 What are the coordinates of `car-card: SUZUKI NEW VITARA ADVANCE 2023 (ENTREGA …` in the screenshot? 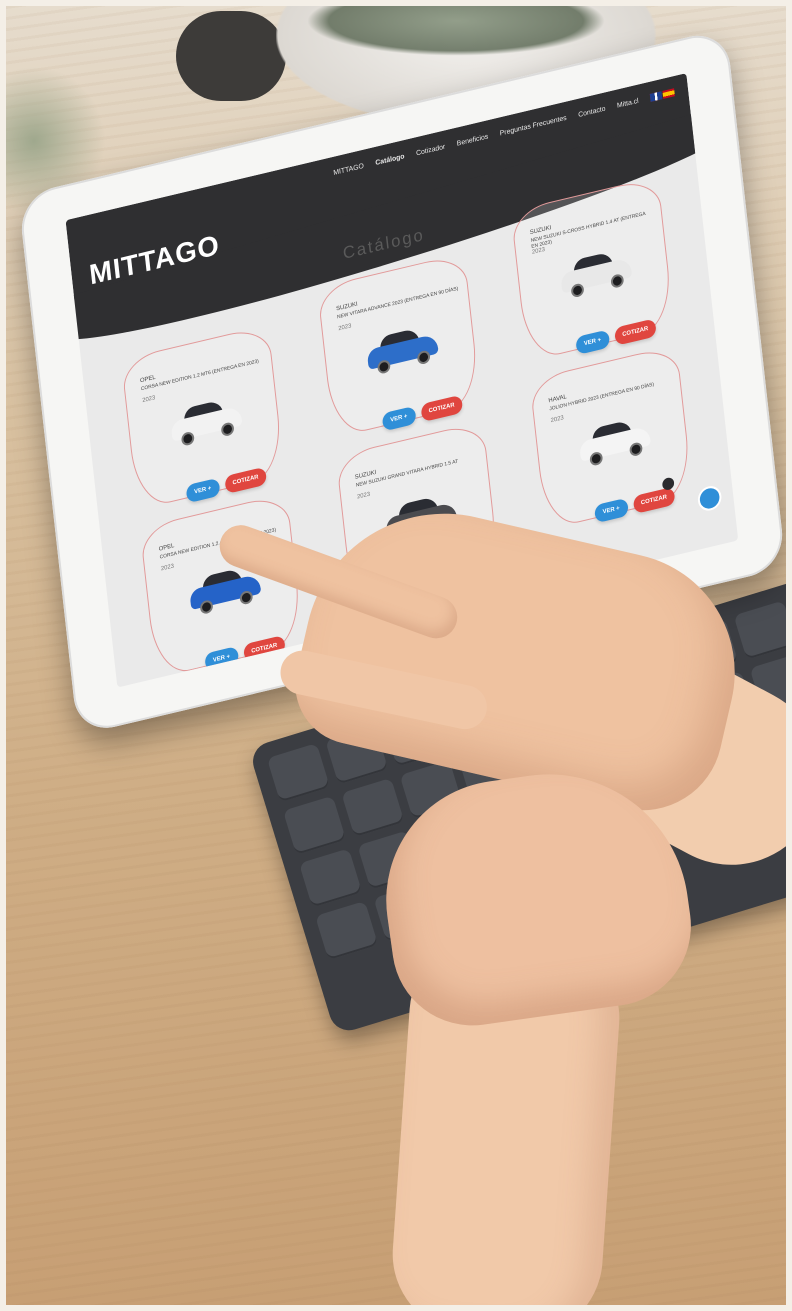 It's located at (399, 345).